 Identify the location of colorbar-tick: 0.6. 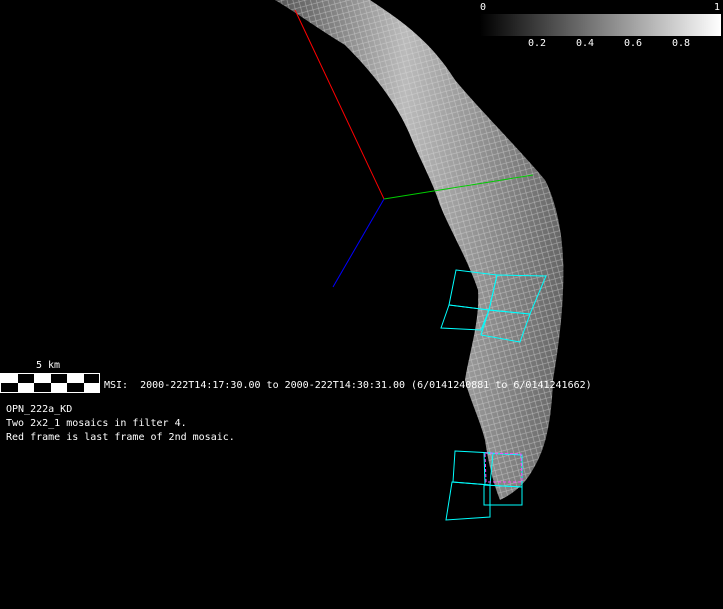
(633, 43).